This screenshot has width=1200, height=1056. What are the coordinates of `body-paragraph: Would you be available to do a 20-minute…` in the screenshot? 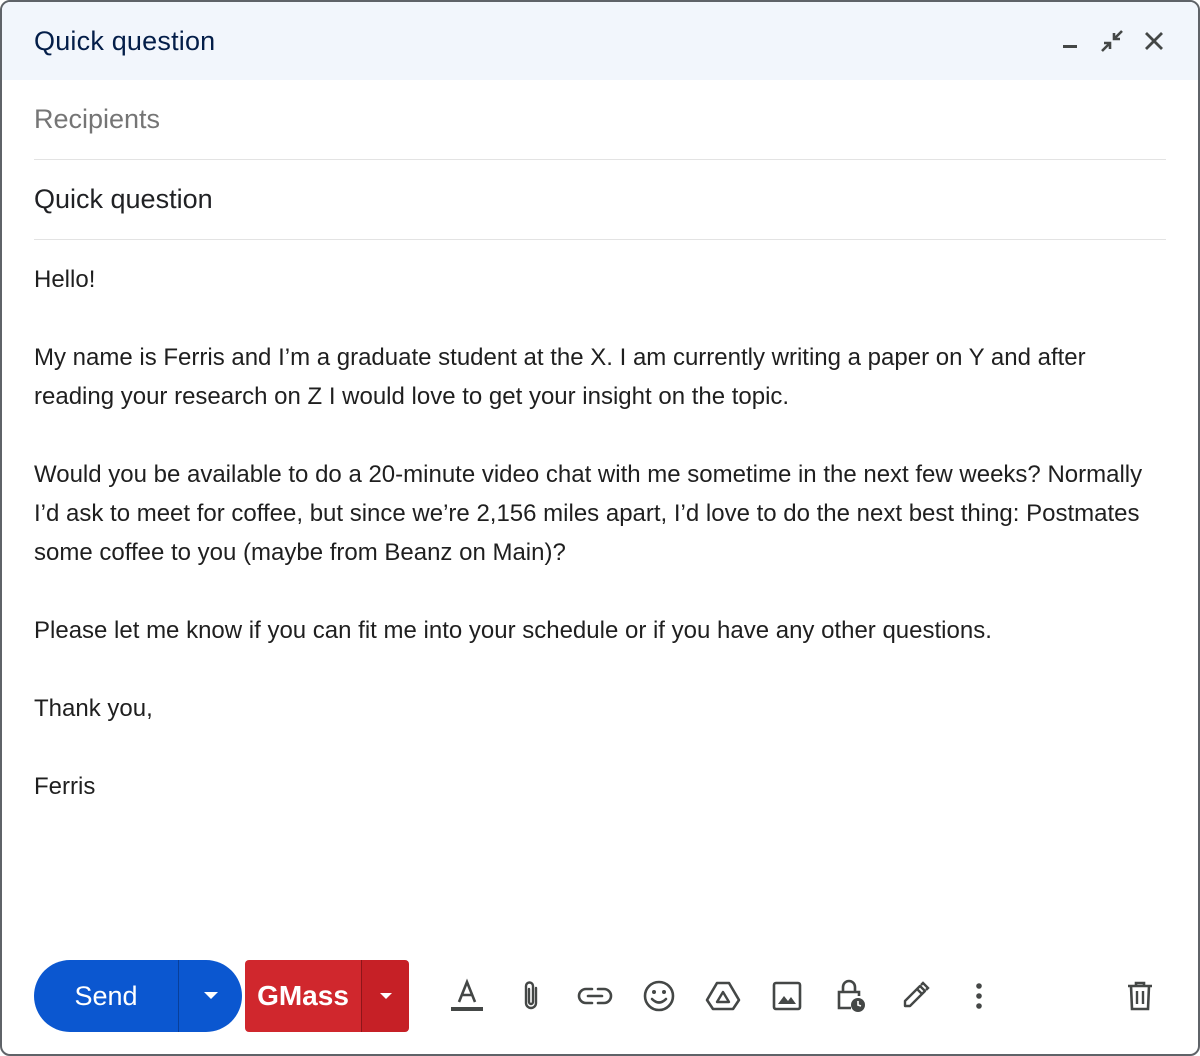 It's located at (588, 513).